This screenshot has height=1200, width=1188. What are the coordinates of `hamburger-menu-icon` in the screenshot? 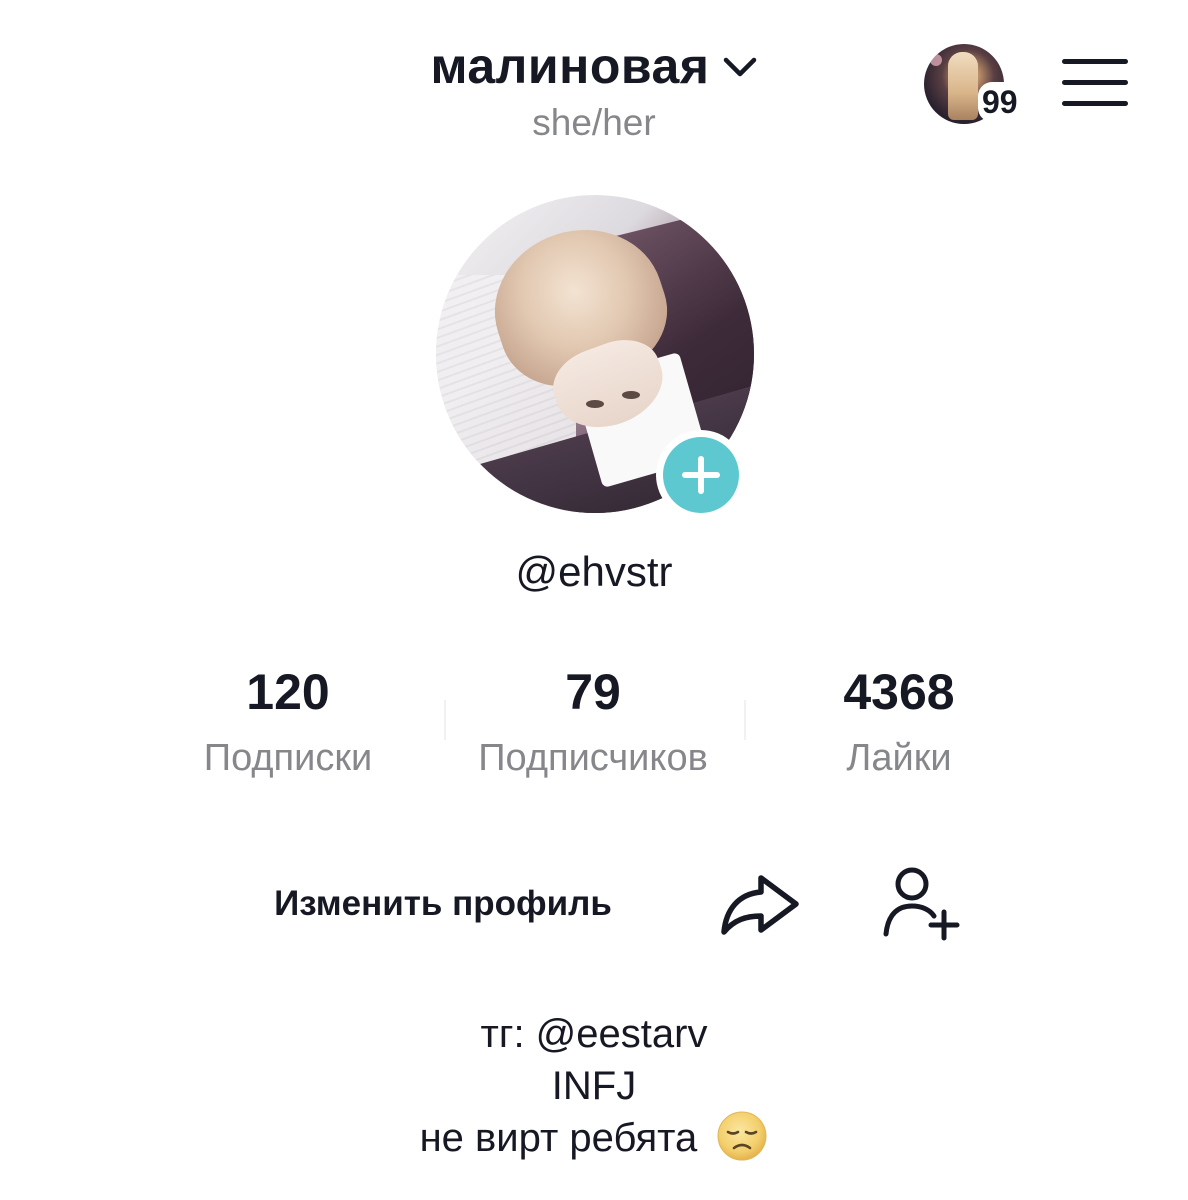 It's located at (1096, 84).